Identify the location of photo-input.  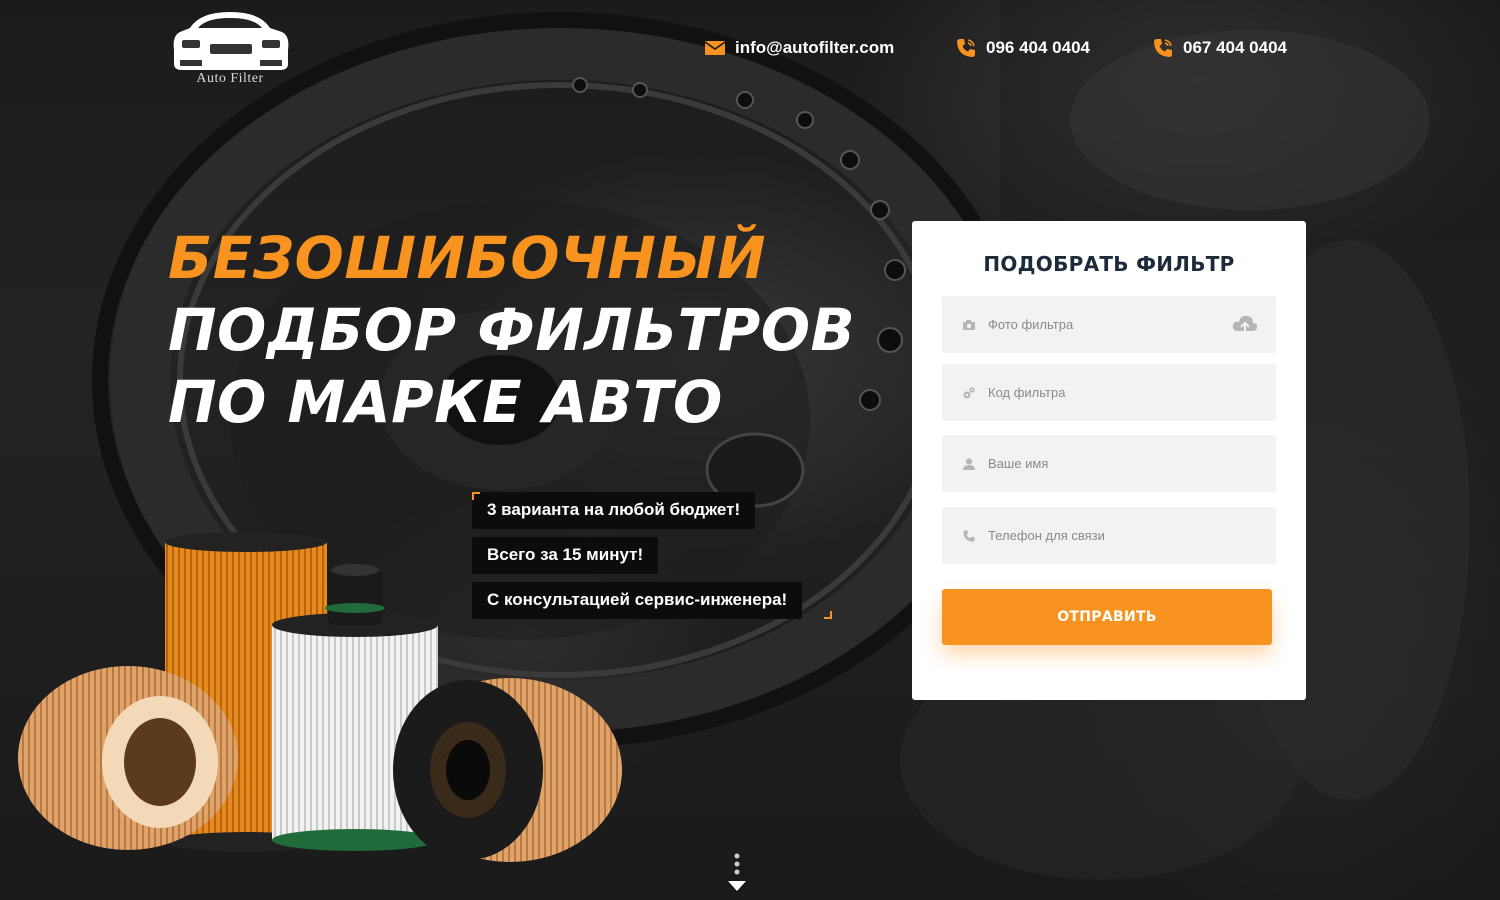
(1108, 324).